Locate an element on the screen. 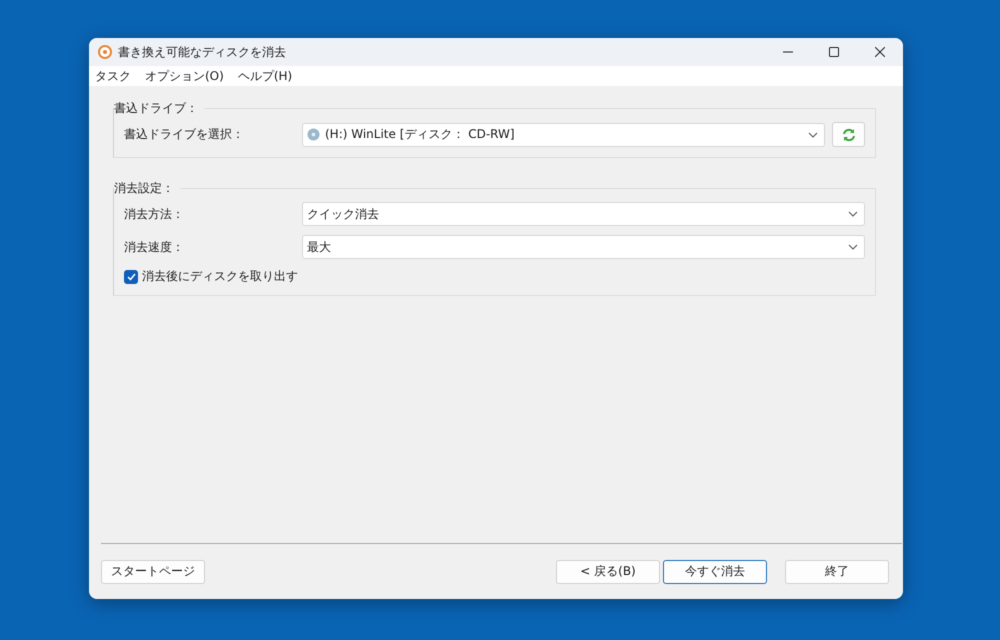  window-title: 書き換え可能なディスクを消去 is located at coordinates (202, 52).